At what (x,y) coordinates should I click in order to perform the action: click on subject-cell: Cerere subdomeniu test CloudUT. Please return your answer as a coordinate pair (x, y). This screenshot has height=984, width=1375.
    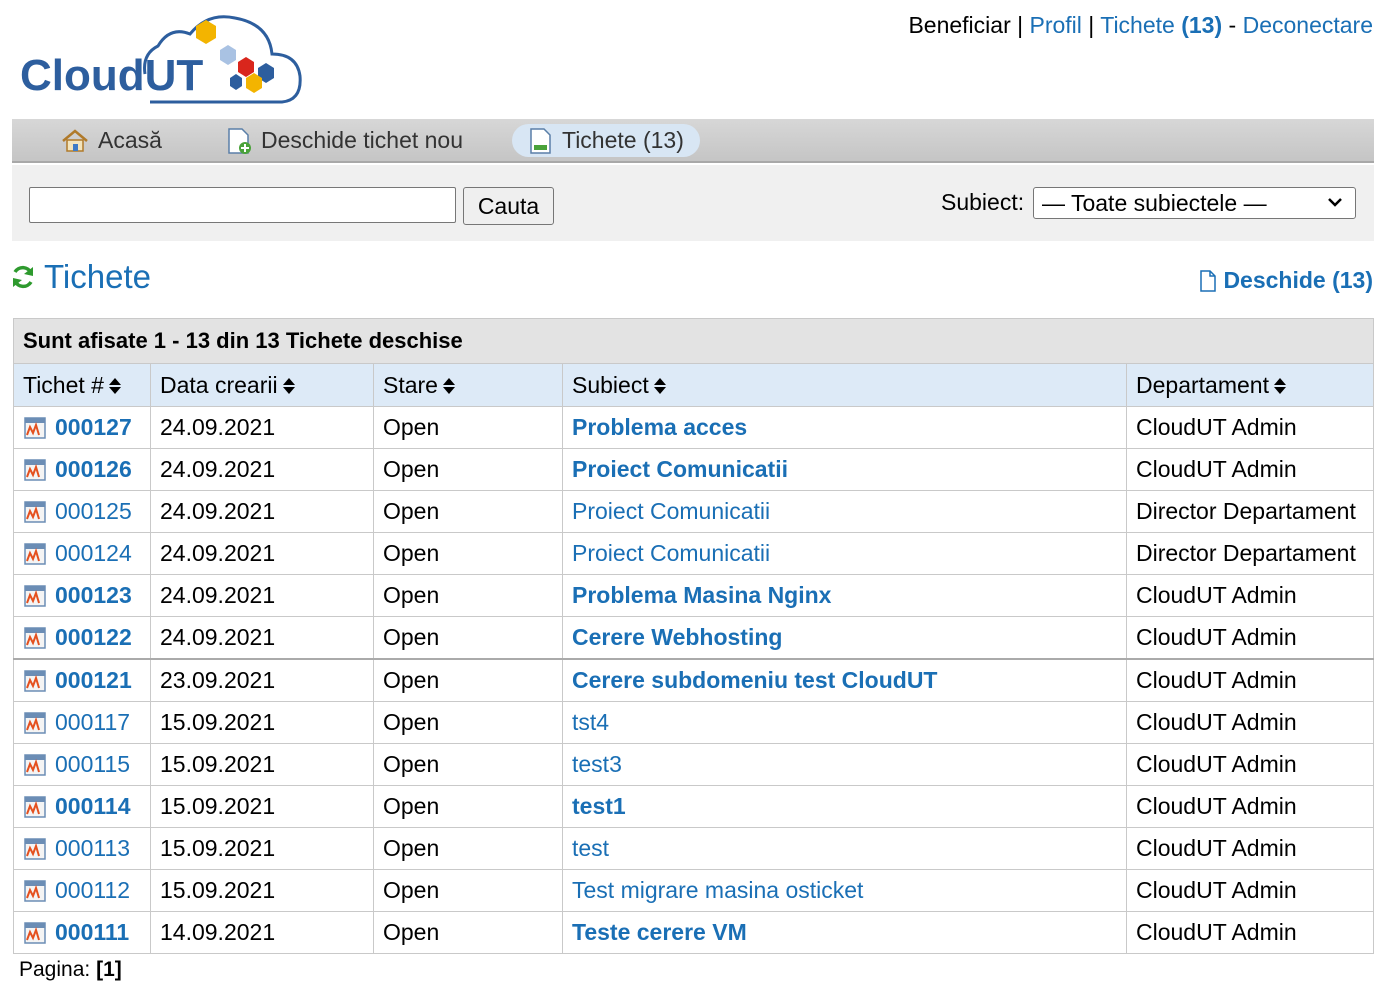
    Looking at the image, I should click on (844, 680).